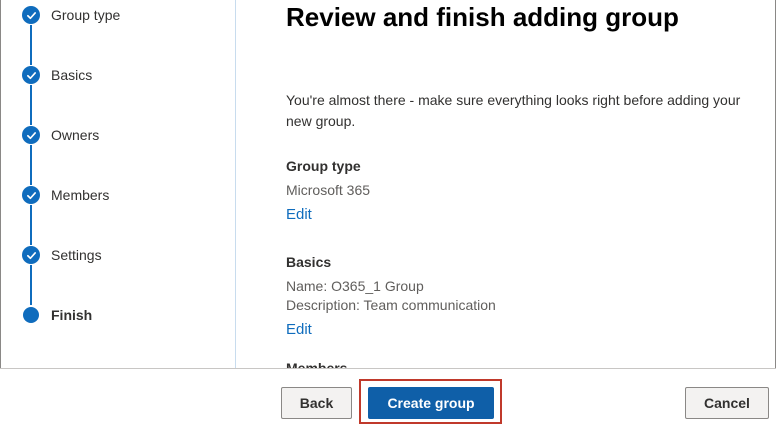 Image resolution: width=776 pixels, height=430 pixels. Describe the element at coordinates (72, 75) in the screenshot. I see `step-label: Basics` at that location.